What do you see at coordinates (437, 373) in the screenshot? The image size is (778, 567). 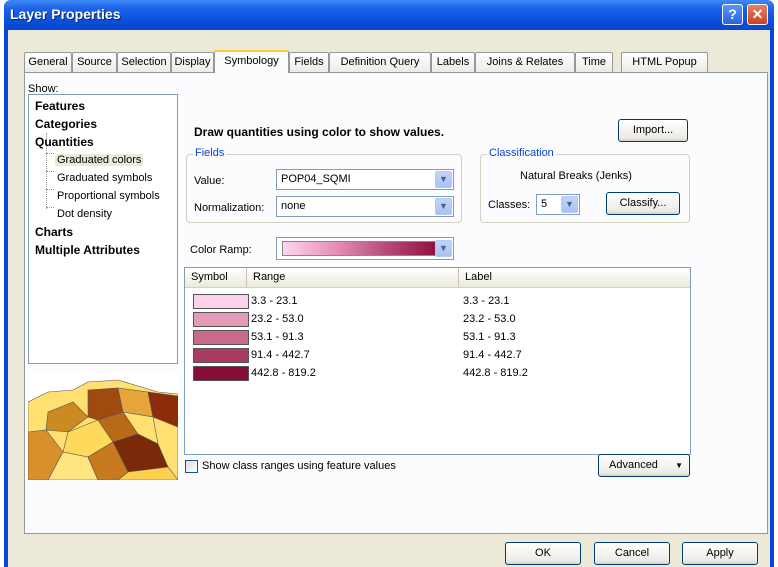 I see `table-row: 442.8 - 819.2 442.8 - 819.2` at bounding box center [437, 373].